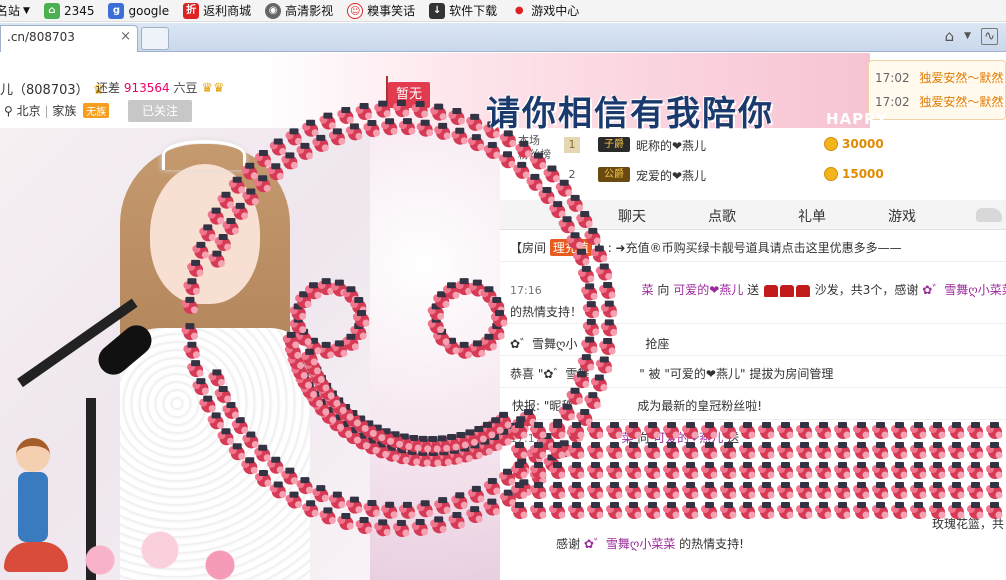  I want to click on flash-text: 成为最新的皇冠粉丝啦!, so click(700, 406).